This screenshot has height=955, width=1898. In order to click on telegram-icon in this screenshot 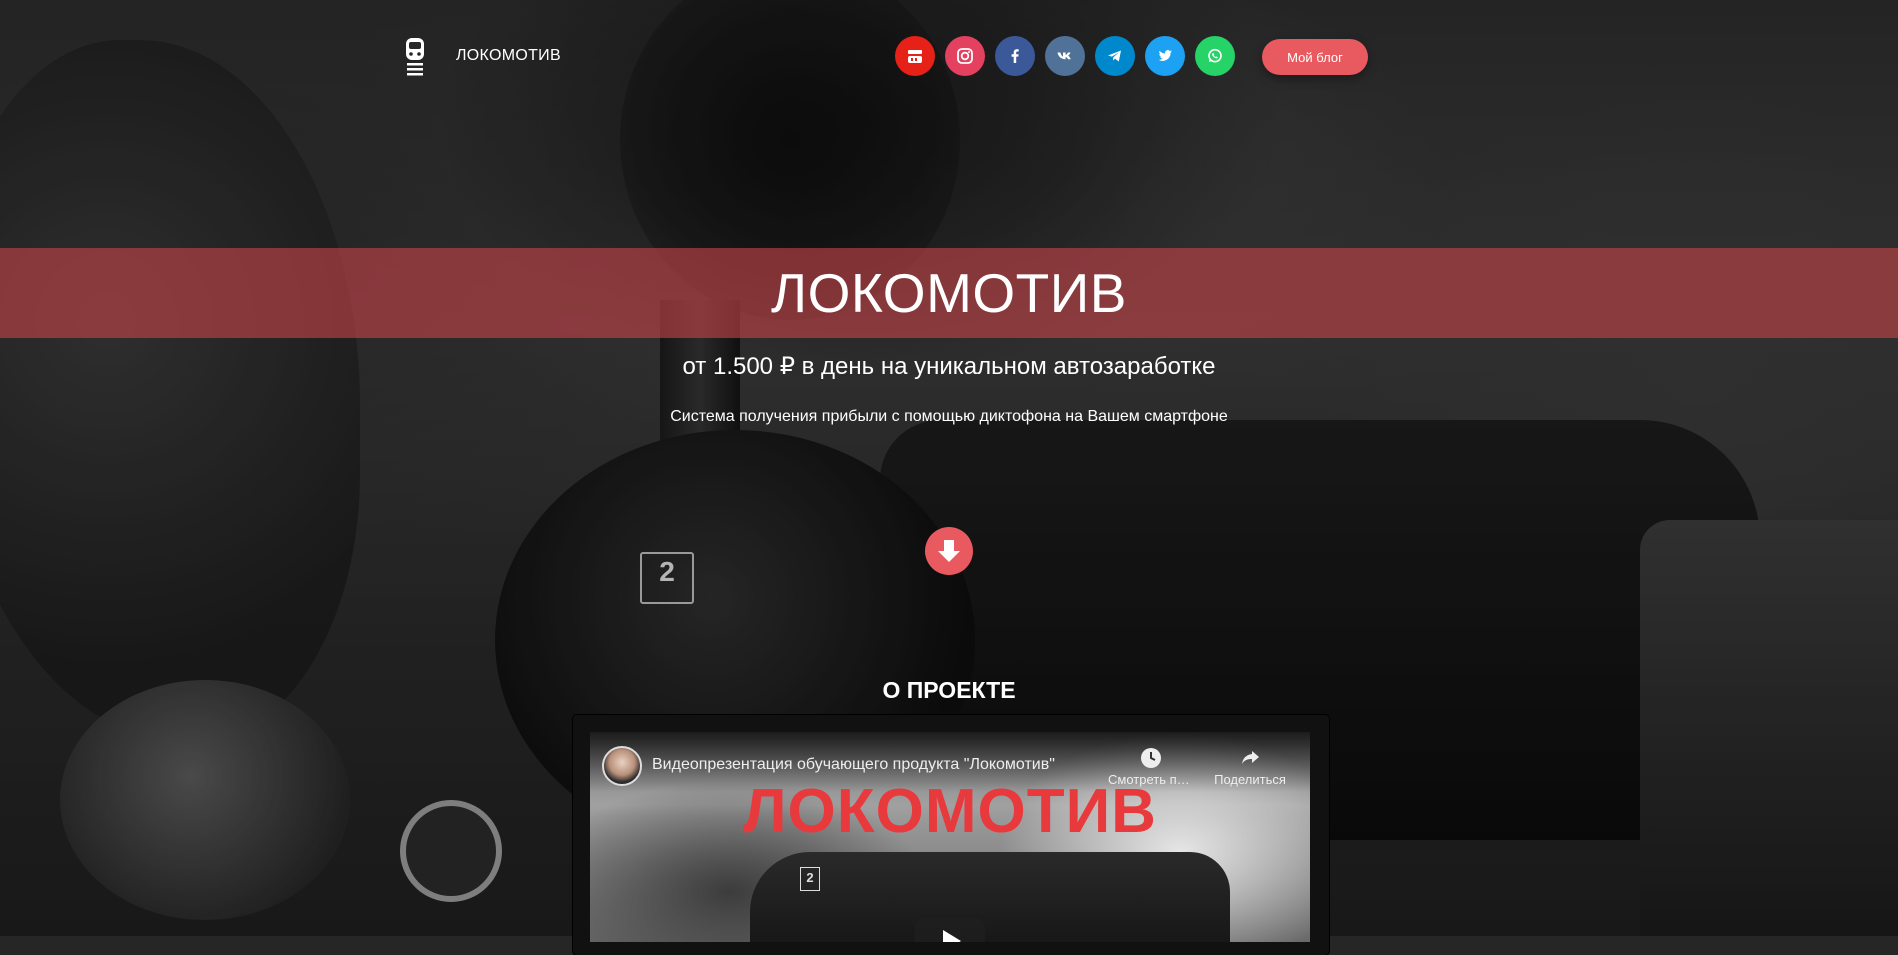, I will do `click(1114, 56)`.